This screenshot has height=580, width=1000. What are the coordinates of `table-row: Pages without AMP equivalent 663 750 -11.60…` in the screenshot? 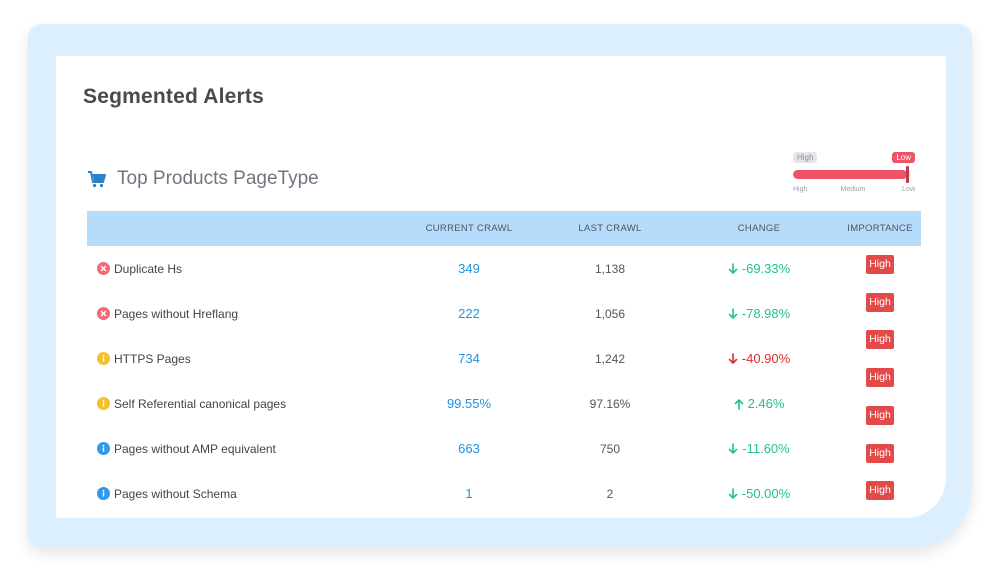 It's located at (504, 448).